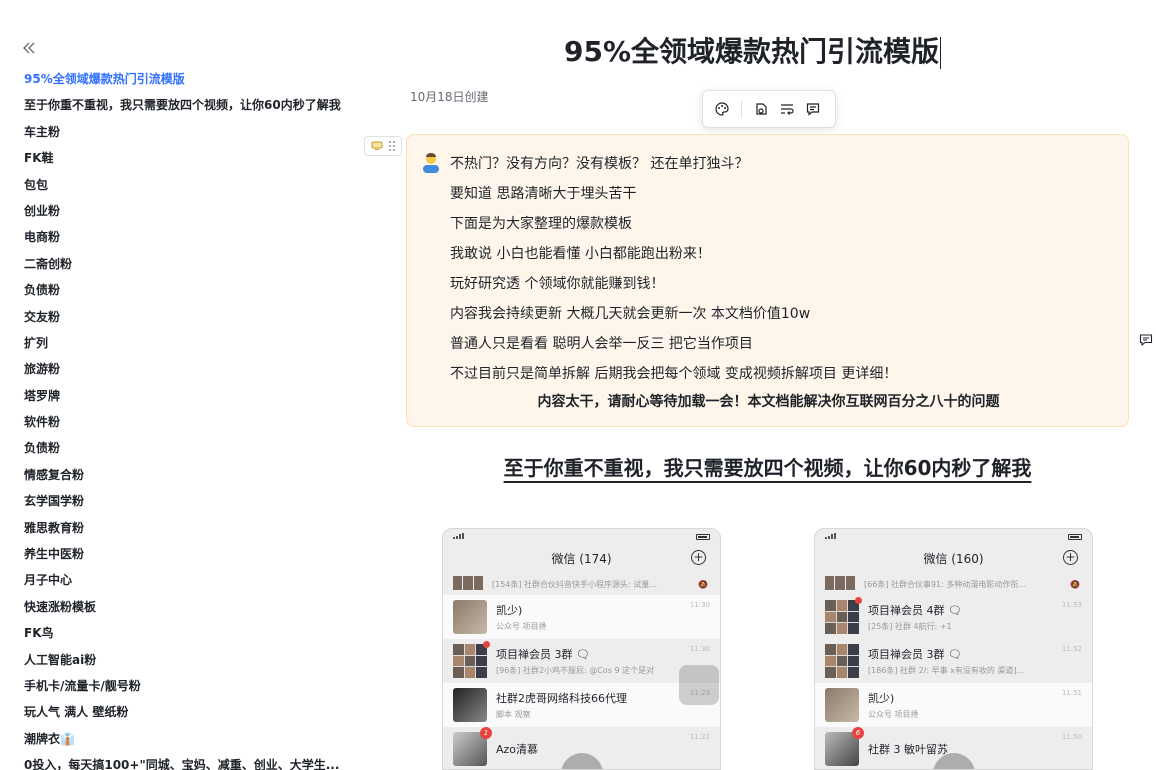 Image resolution: width=1156 pixels, height=770 pixels. I want to click on status-bar, so click(581, 537).